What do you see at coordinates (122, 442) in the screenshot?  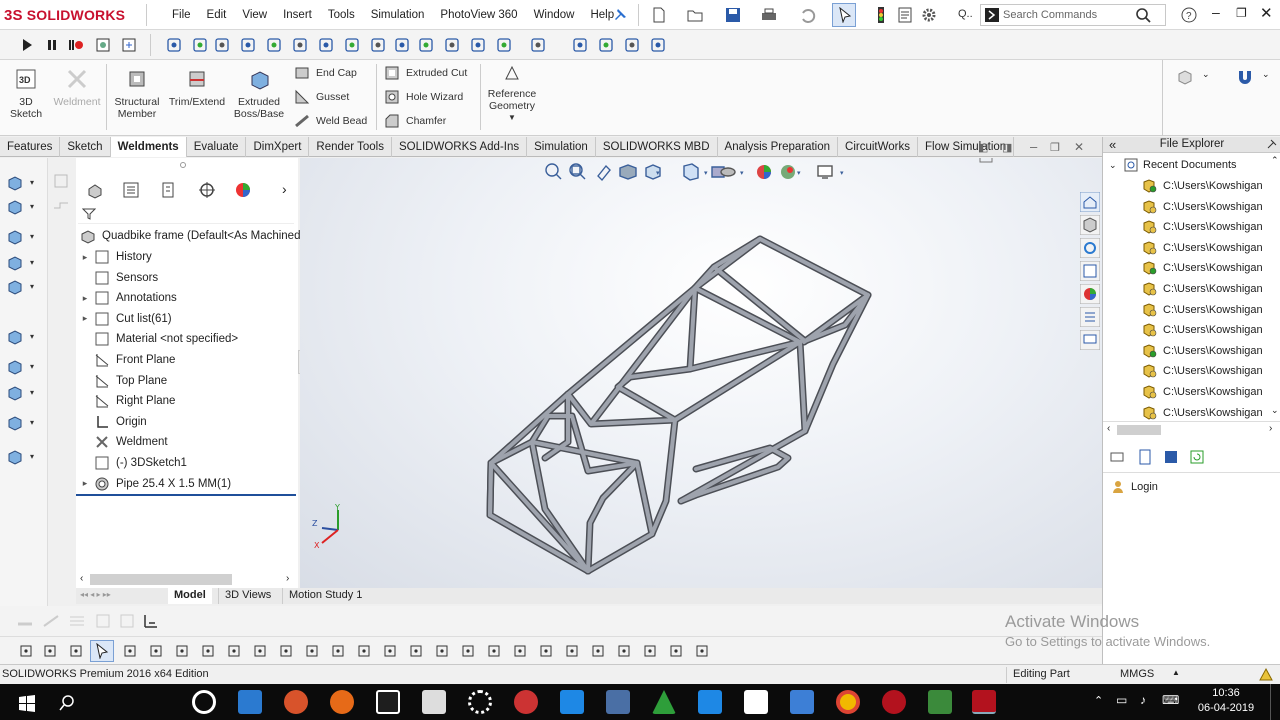 I see `tree-item-weldment: Weldment` at bounding box center [122, 442].